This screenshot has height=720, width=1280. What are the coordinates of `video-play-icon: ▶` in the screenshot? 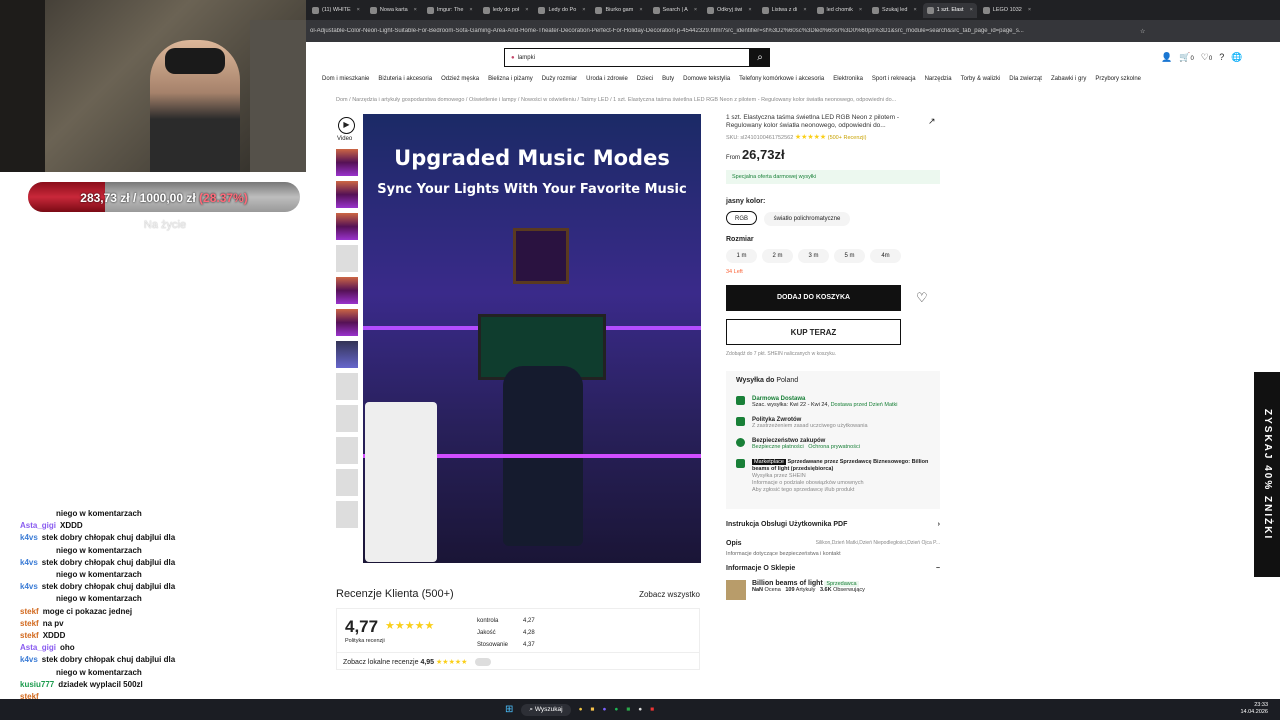 It's located at (346, 125).